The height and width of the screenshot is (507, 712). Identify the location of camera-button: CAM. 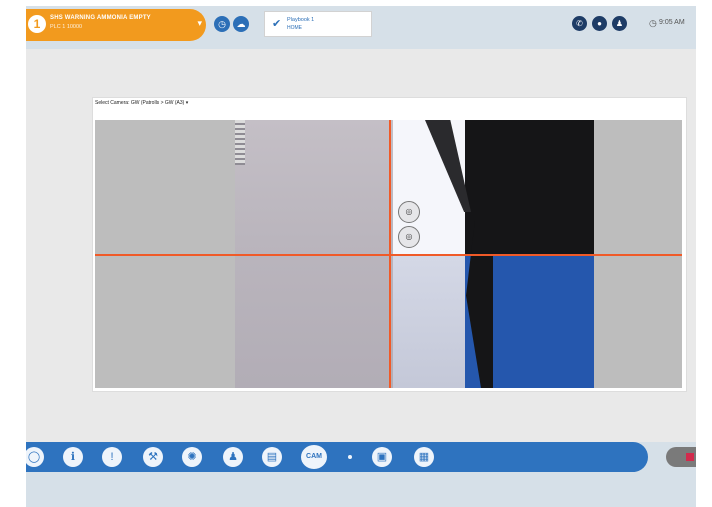
(314, 457).